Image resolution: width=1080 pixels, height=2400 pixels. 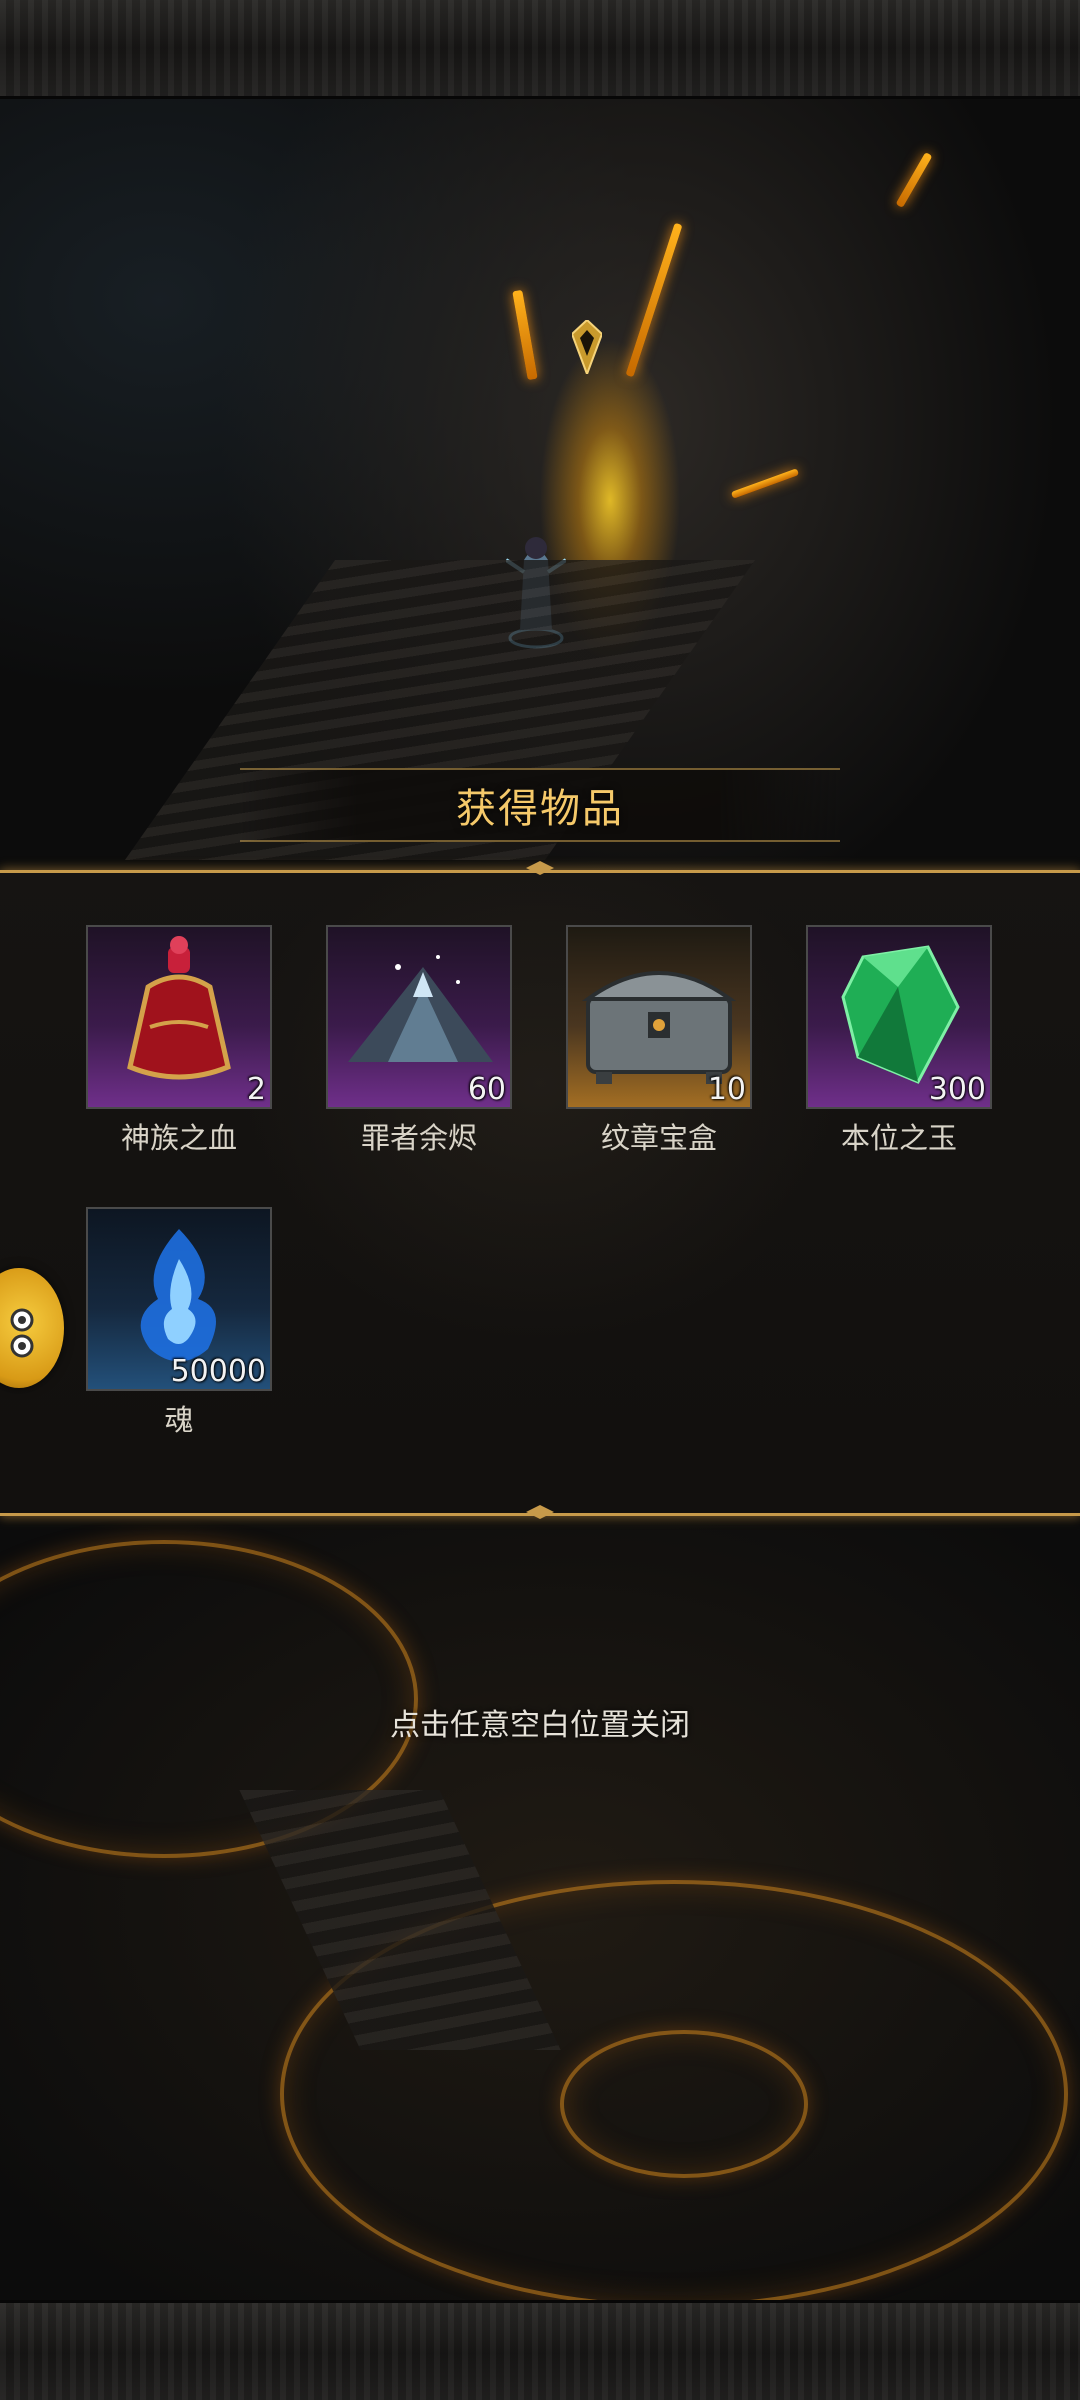 I want to click on reward-title: 获得物品, so click(x=540, y=809).